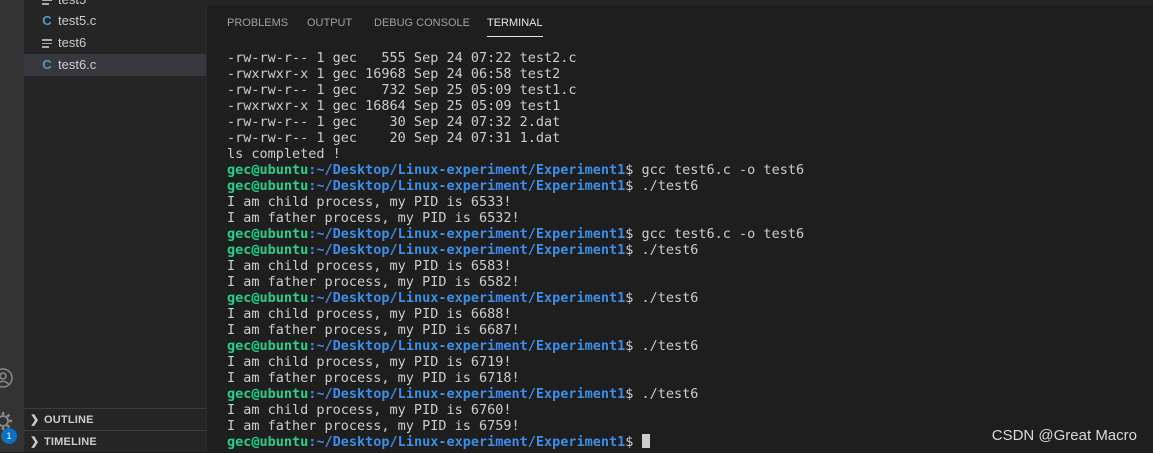  What do you see at coordinates (369, 362) in the screenshot?
I see `terminal-output-line: I am child process, my PID is 6719!` at bounding box center [369, 362].